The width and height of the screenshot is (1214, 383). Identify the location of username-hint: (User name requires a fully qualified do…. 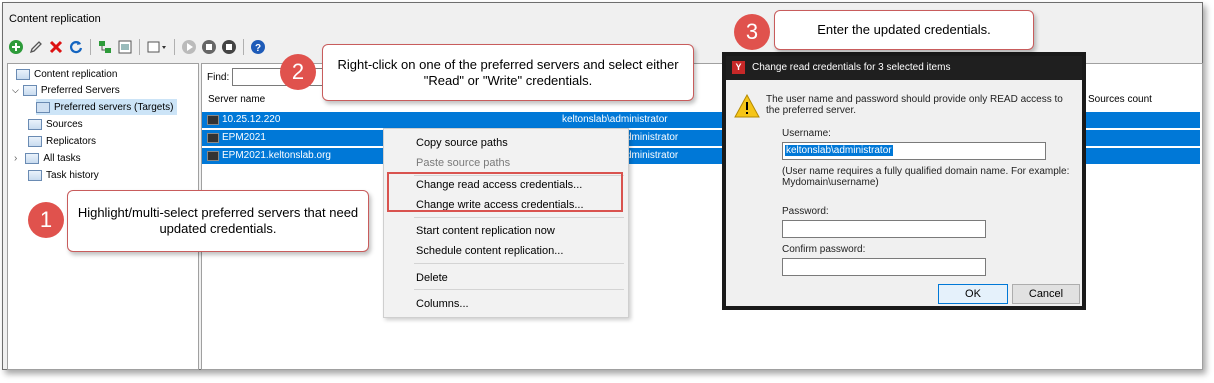
(926, 177).